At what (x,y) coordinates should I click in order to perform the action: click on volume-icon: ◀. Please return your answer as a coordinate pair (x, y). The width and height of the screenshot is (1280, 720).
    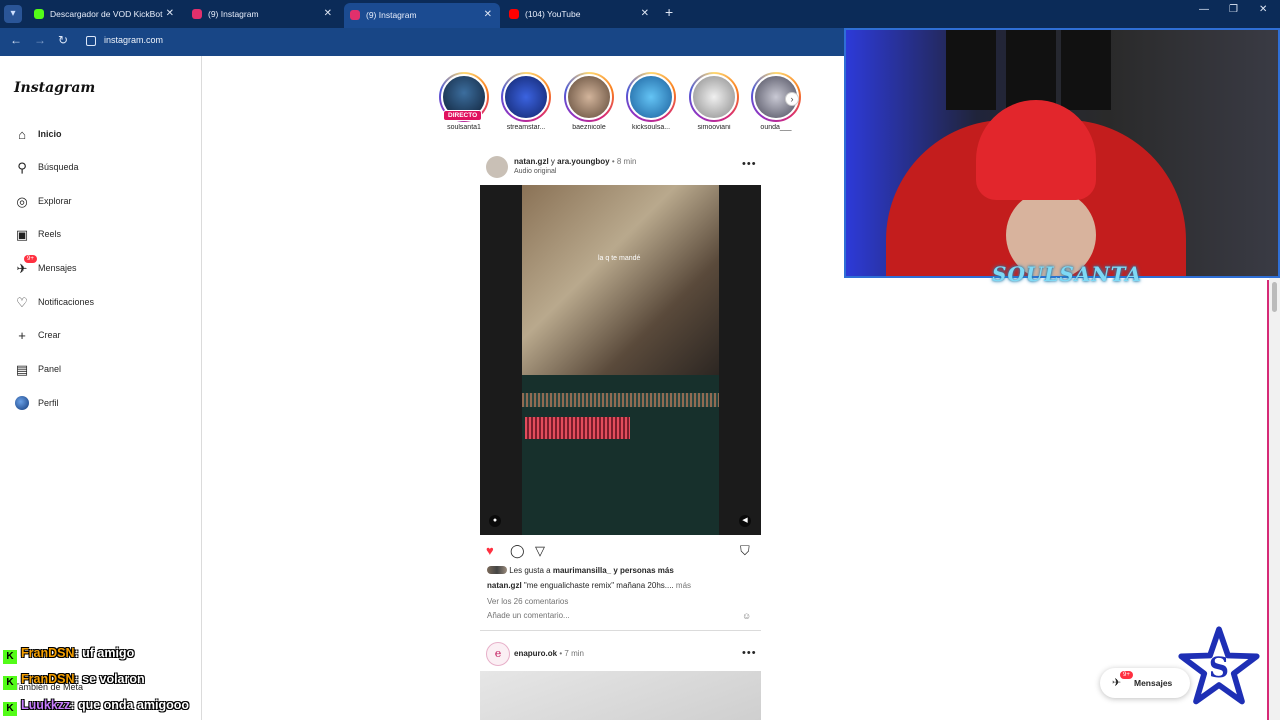
    Looking at the image, I should click on (745, 521).